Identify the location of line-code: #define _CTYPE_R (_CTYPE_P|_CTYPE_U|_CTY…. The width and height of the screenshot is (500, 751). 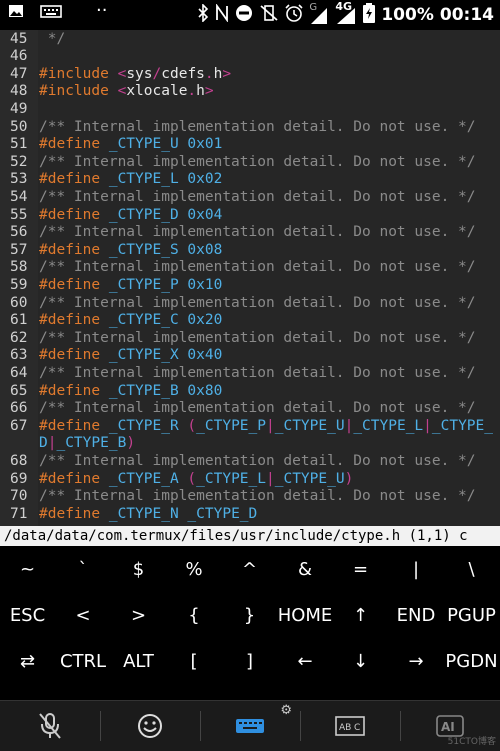
(266, 427).